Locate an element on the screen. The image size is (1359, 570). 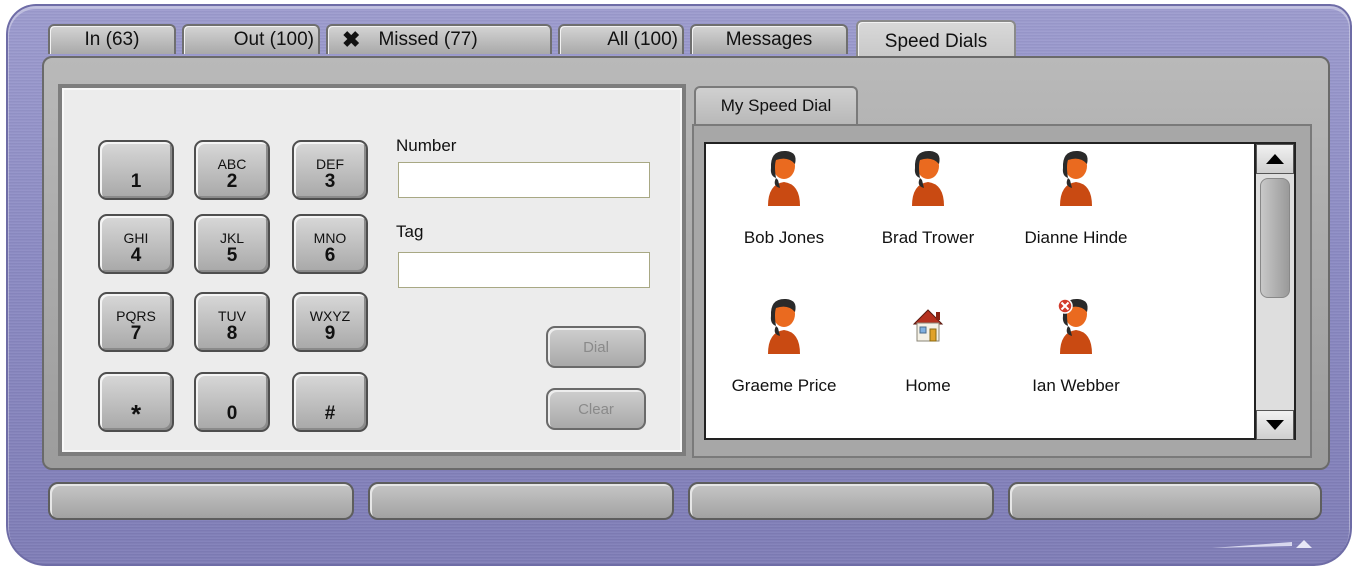
speed-dial-contact: Brad Trower is located at coordinates (928, 198).